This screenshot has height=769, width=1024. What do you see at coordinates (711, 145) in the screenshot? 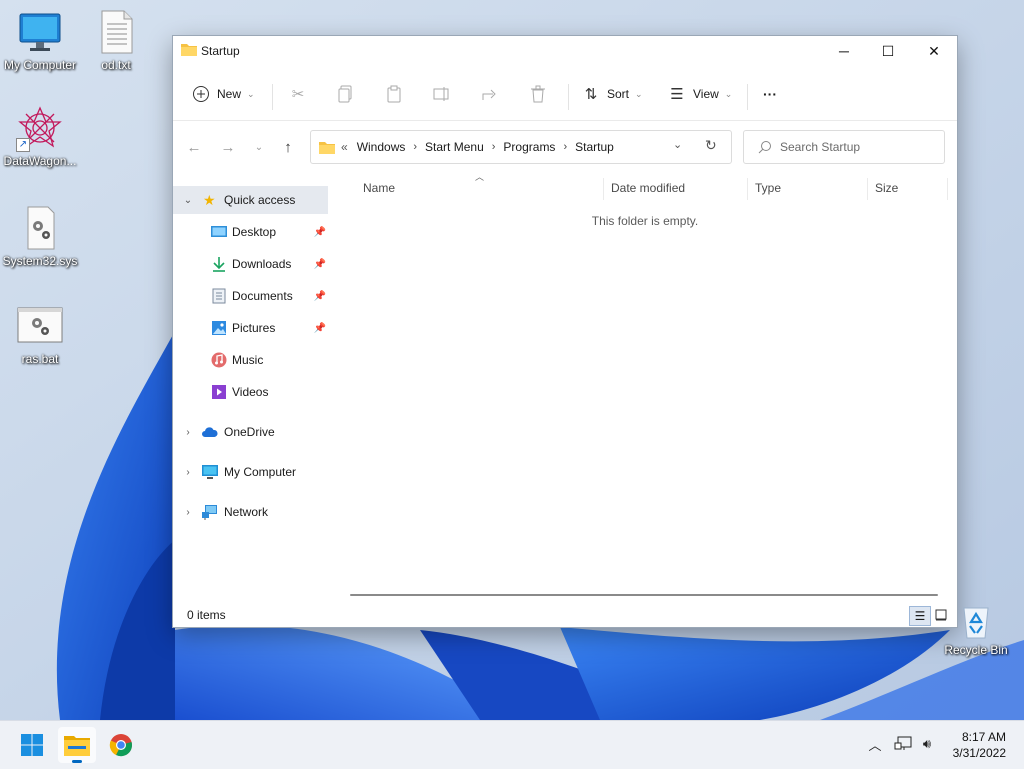
I see `refresh-button: ↻` at bounding box center [711, 145].